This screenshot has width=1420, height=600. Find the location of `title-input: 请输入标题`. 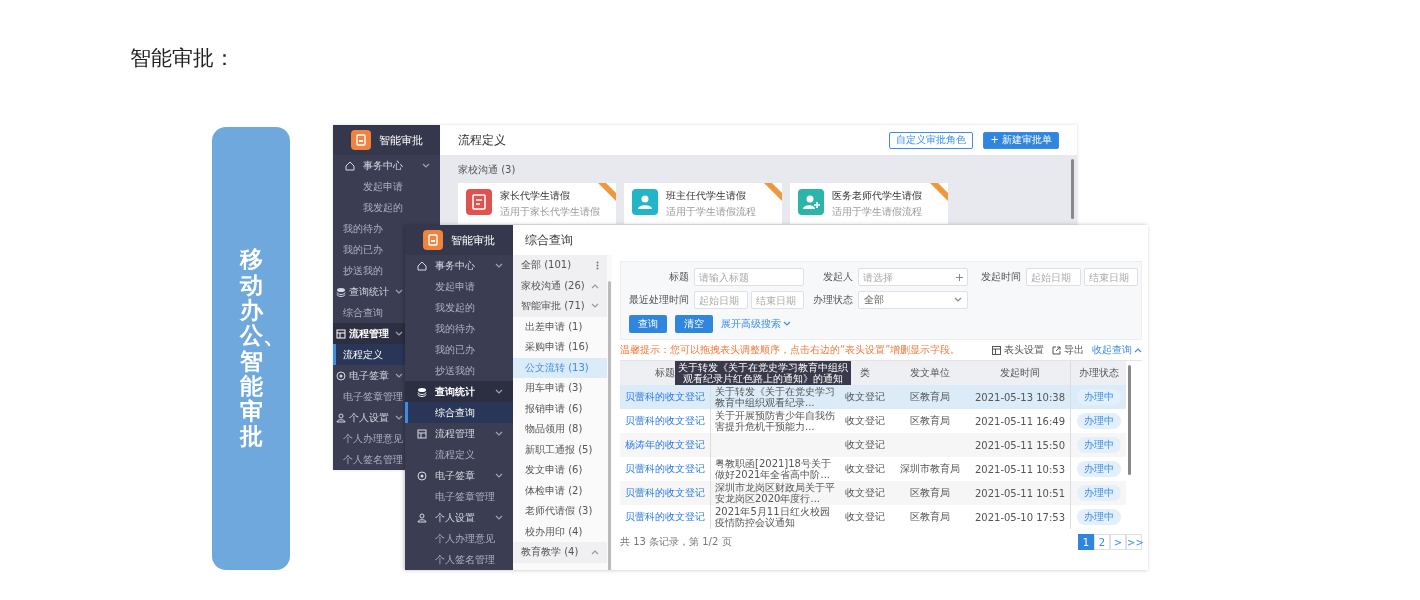

title-input: 请输入标题 is located at coordinates (749, 277).